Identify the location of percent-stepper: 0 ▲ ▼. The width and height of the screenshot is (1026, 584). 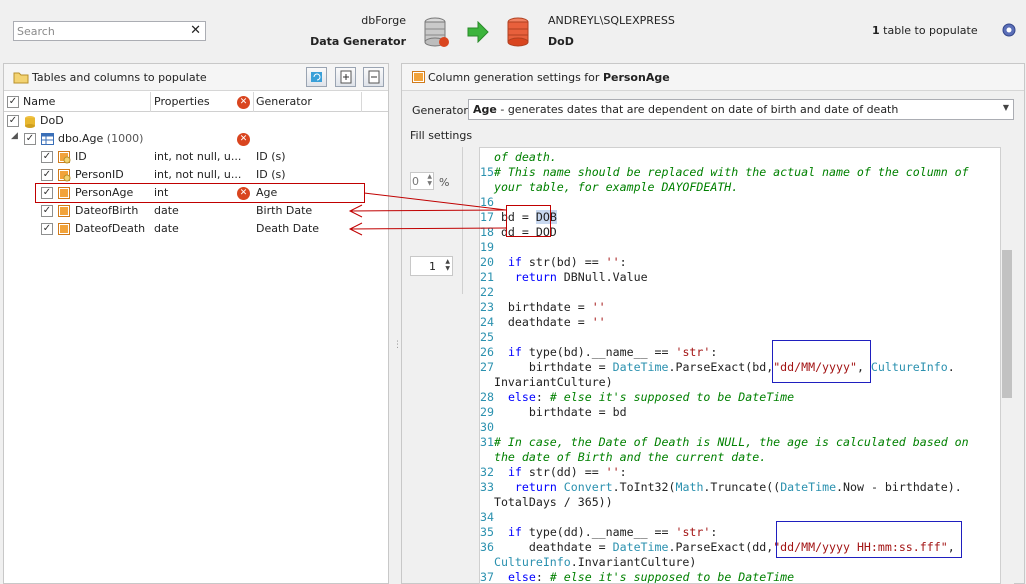
(422, 181).